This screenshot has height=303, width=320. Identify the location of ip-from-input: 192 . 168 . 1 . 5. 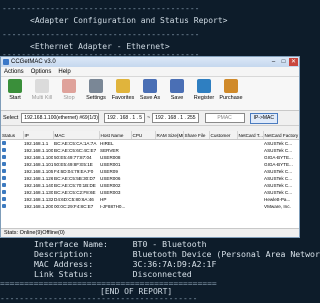
(125, 118).